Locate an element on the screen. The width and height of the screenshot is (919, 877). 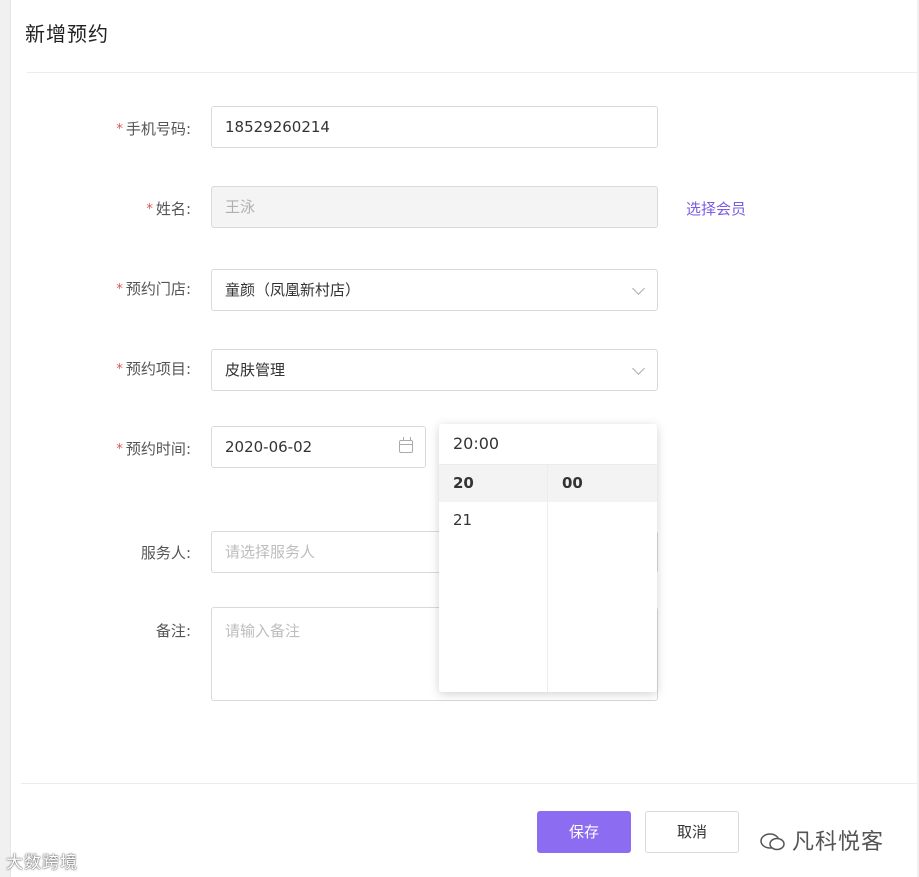
watermark-right: 凡科悦客 is located at coordinates (822, 840).